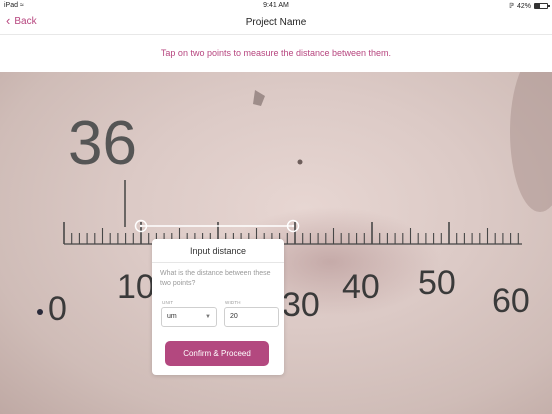 This screenshot has height=414, width=552. What do you see at coordinates (523, 6) in the screenshot?
I see `battery-percent: 42%` at bounding box center [523, 6].